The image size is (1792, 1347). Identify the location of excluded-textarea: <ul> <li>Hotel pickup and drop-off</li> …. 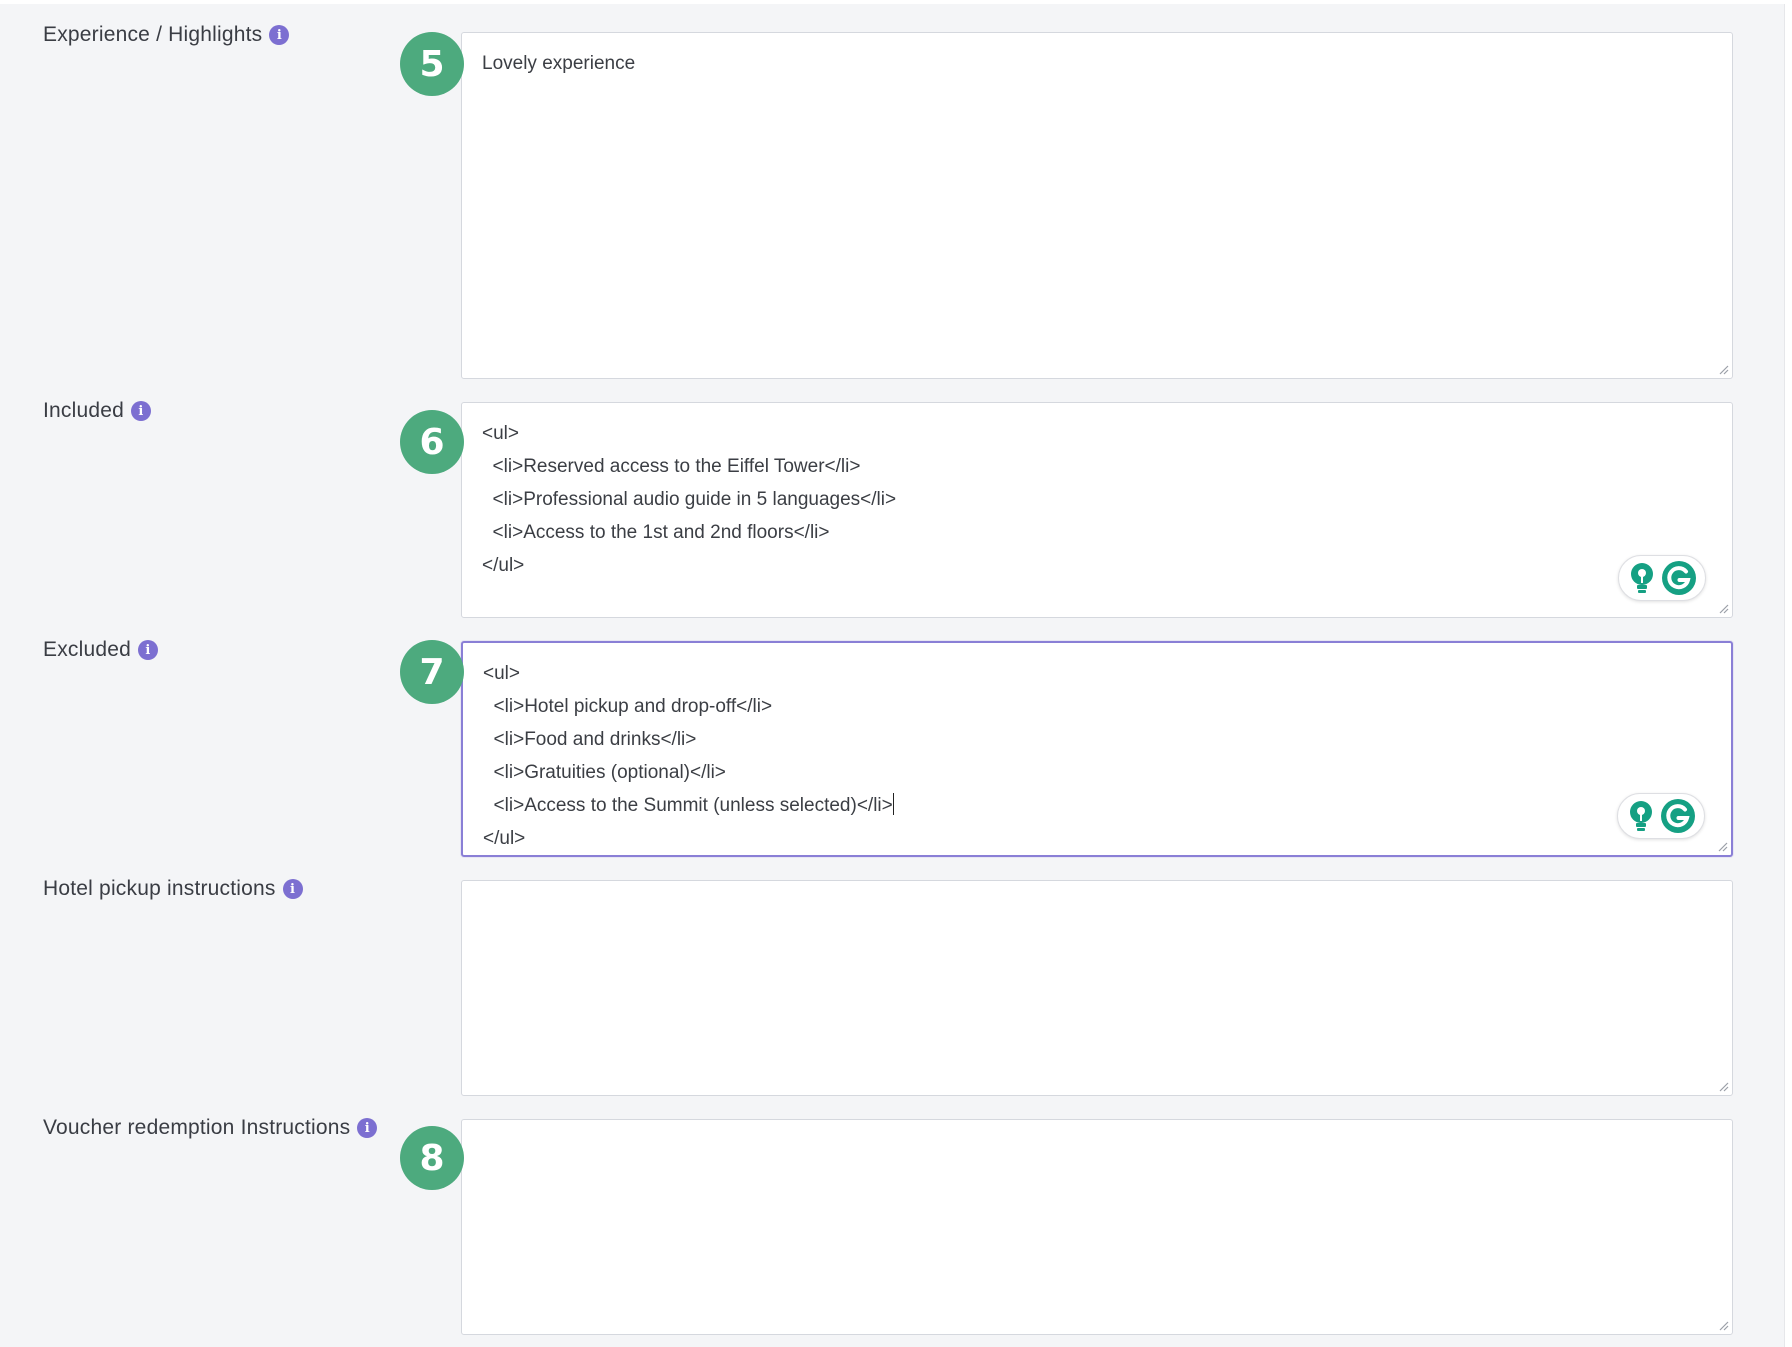
(1097, 749).